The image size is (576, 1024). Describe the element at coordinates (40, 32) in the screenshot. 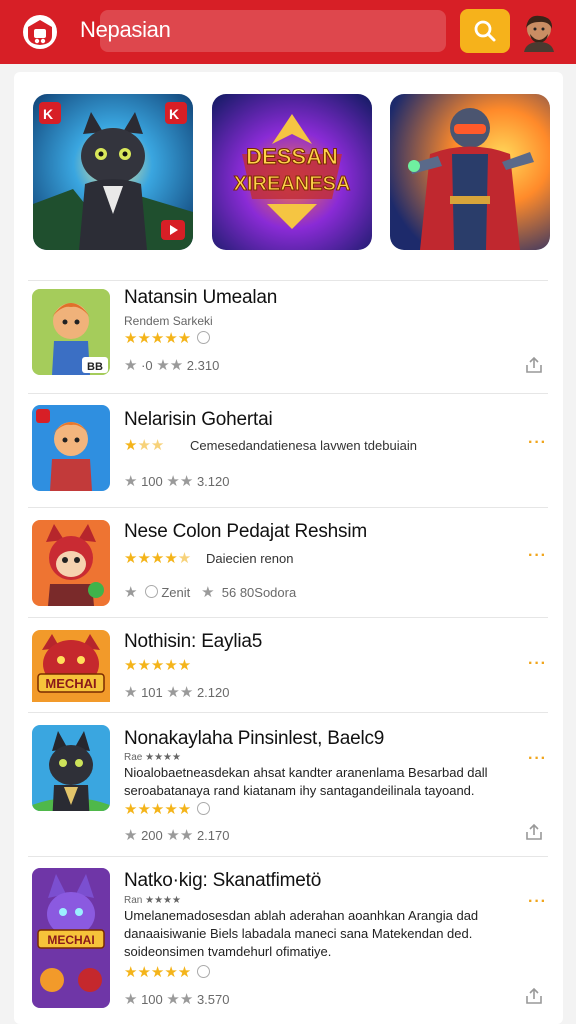

I see `app-logo-icon` at that location.